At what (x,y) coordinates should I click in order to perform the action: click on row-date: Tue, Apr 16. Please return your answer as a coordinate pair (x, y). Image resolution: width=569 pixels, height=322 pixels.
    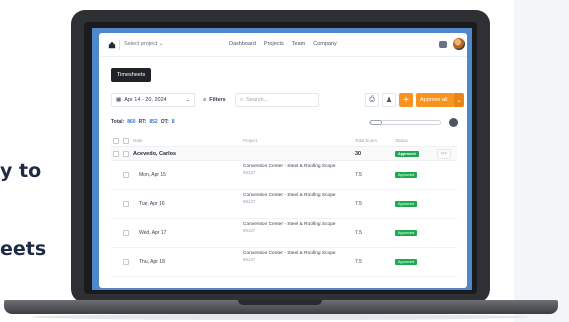
    Looking at the image, I should click on (152, 204).